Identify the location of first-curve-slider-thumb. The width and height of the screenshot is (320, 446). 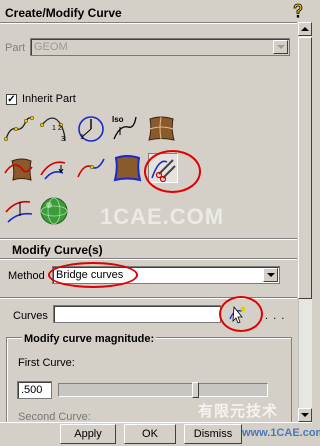
(195, 390).